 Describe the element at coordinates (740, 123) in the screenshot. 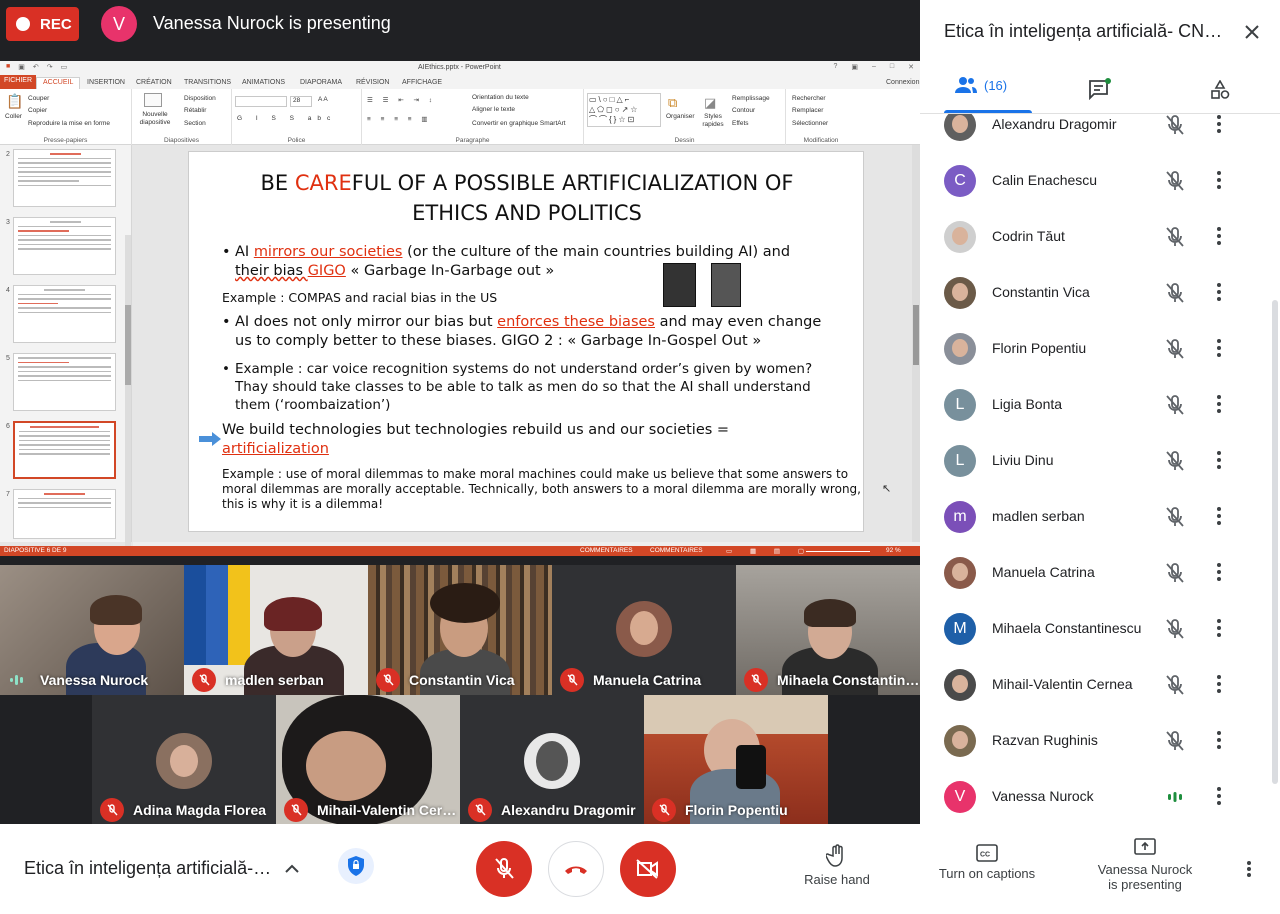

I see `shape-effects-button: Effets` at that location.